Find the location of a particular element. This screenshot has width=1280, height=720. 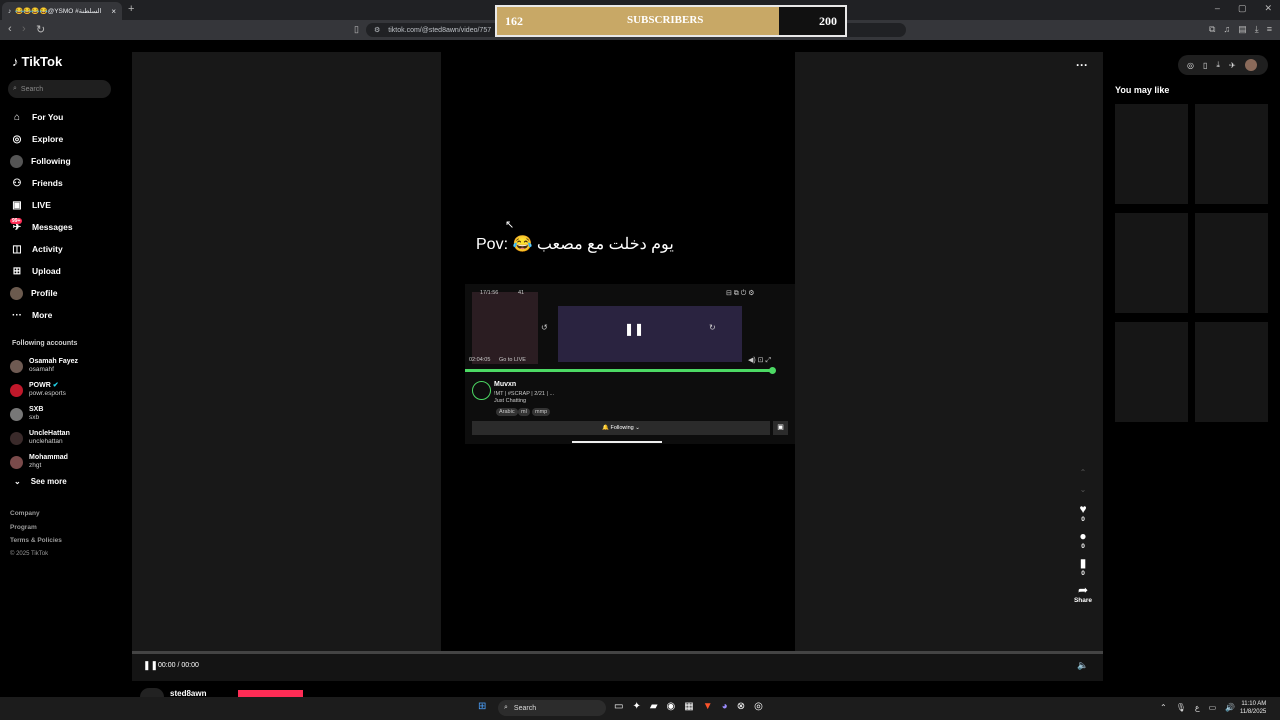

sidebar-item-profile: Profile is located at coordinates (65, 293).